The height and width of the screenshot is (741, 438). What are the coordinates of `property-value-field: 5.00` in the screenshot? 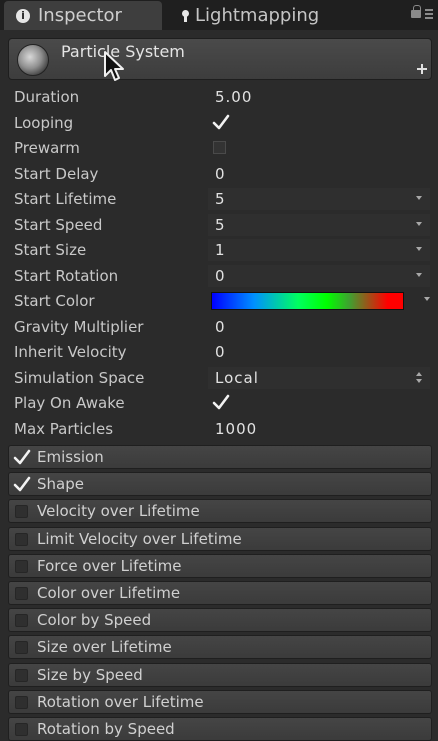 It's located at (233, 97).